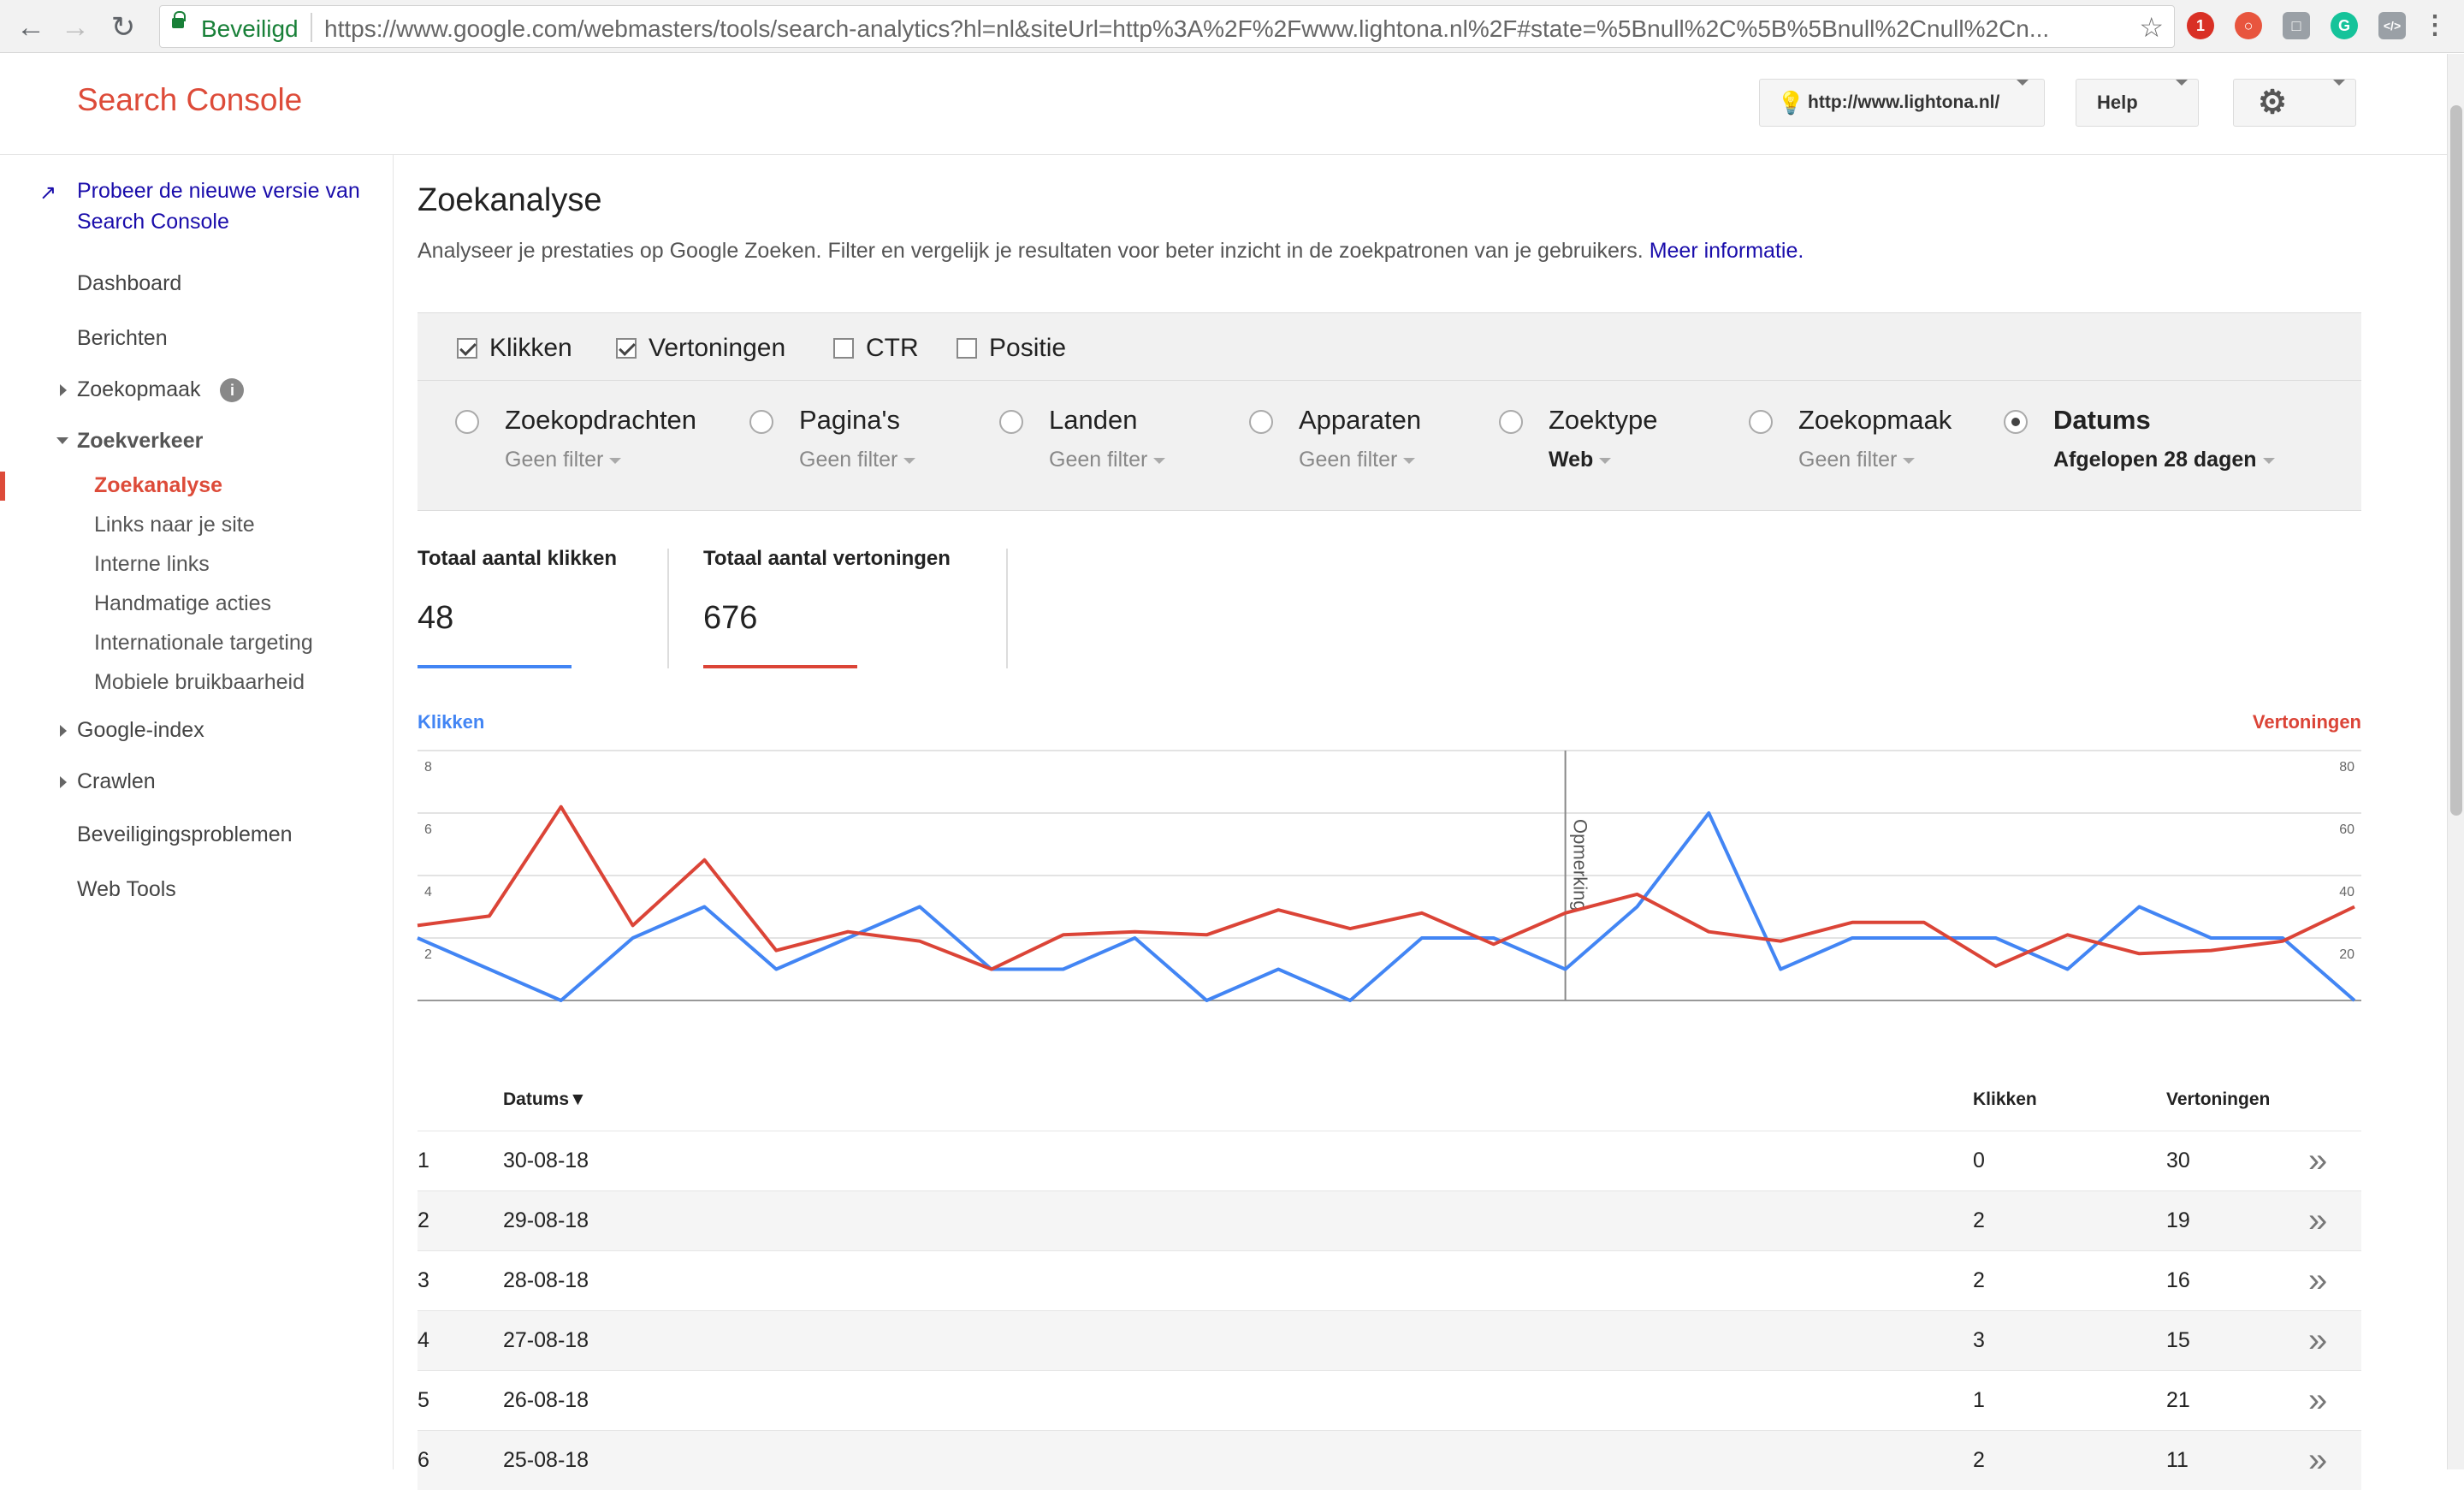 This screenshot has height=1490, width=2464. What do you see at coordinates (1979, 1160) in the screenshot?
I see `row-clicks: 0` at bounding box center [1979, 1160].